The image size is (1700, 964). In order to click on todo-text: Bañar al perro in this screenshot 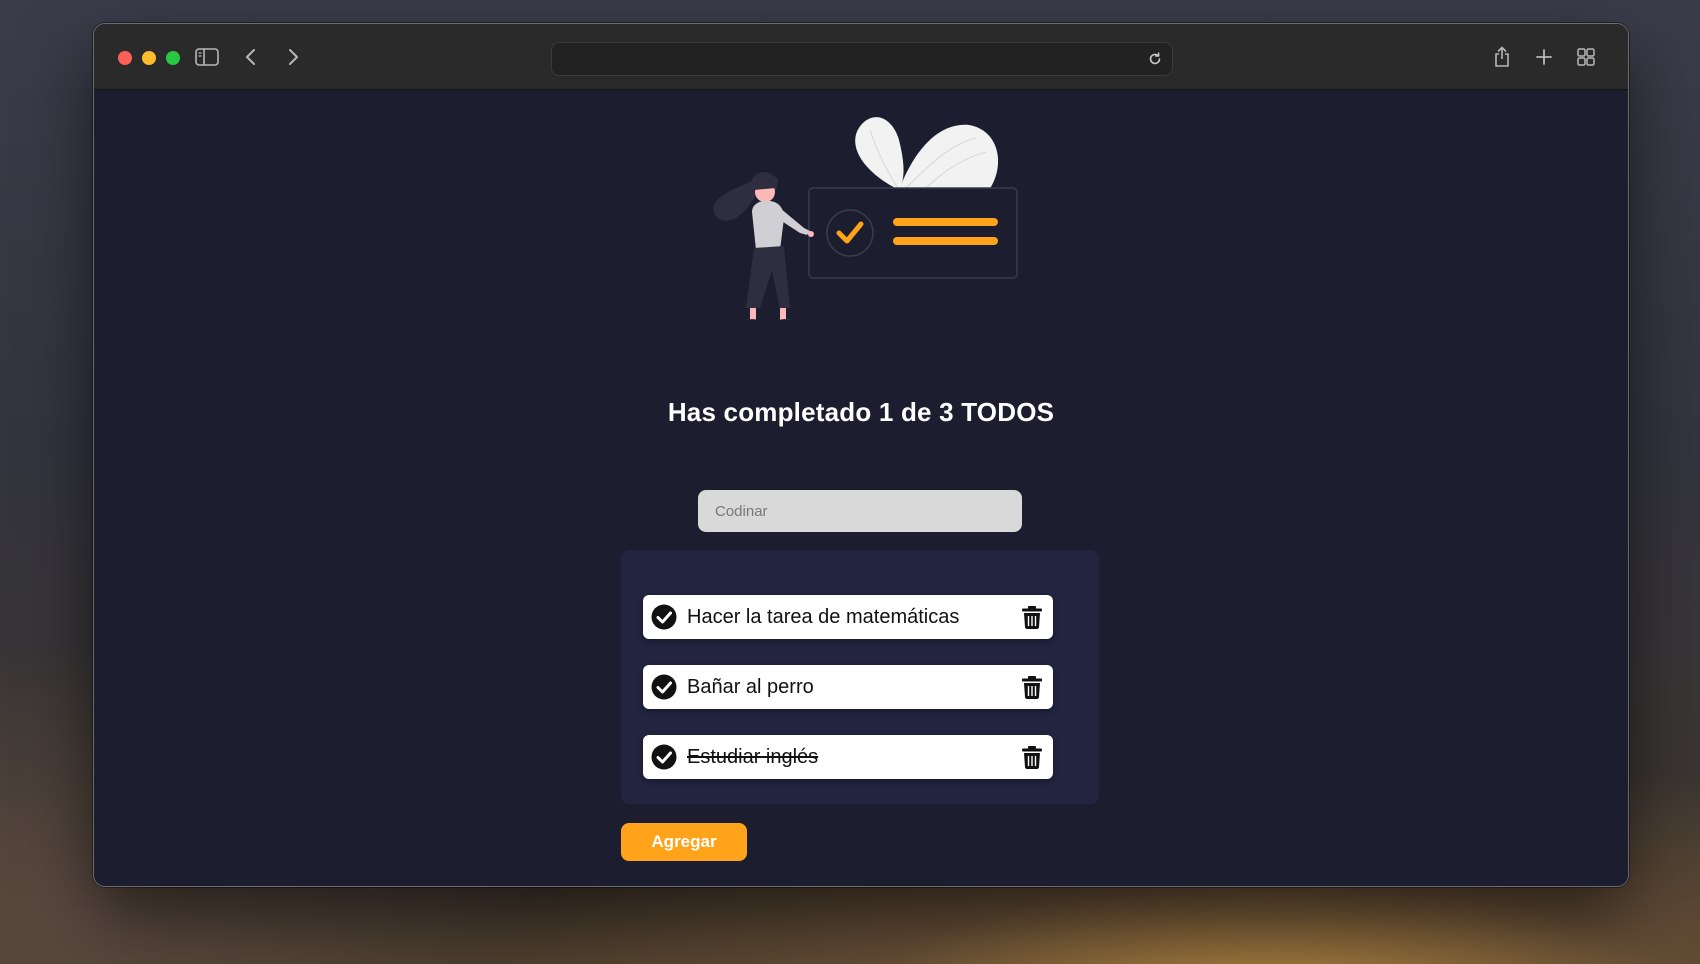, I will do `click(750, 687)`.